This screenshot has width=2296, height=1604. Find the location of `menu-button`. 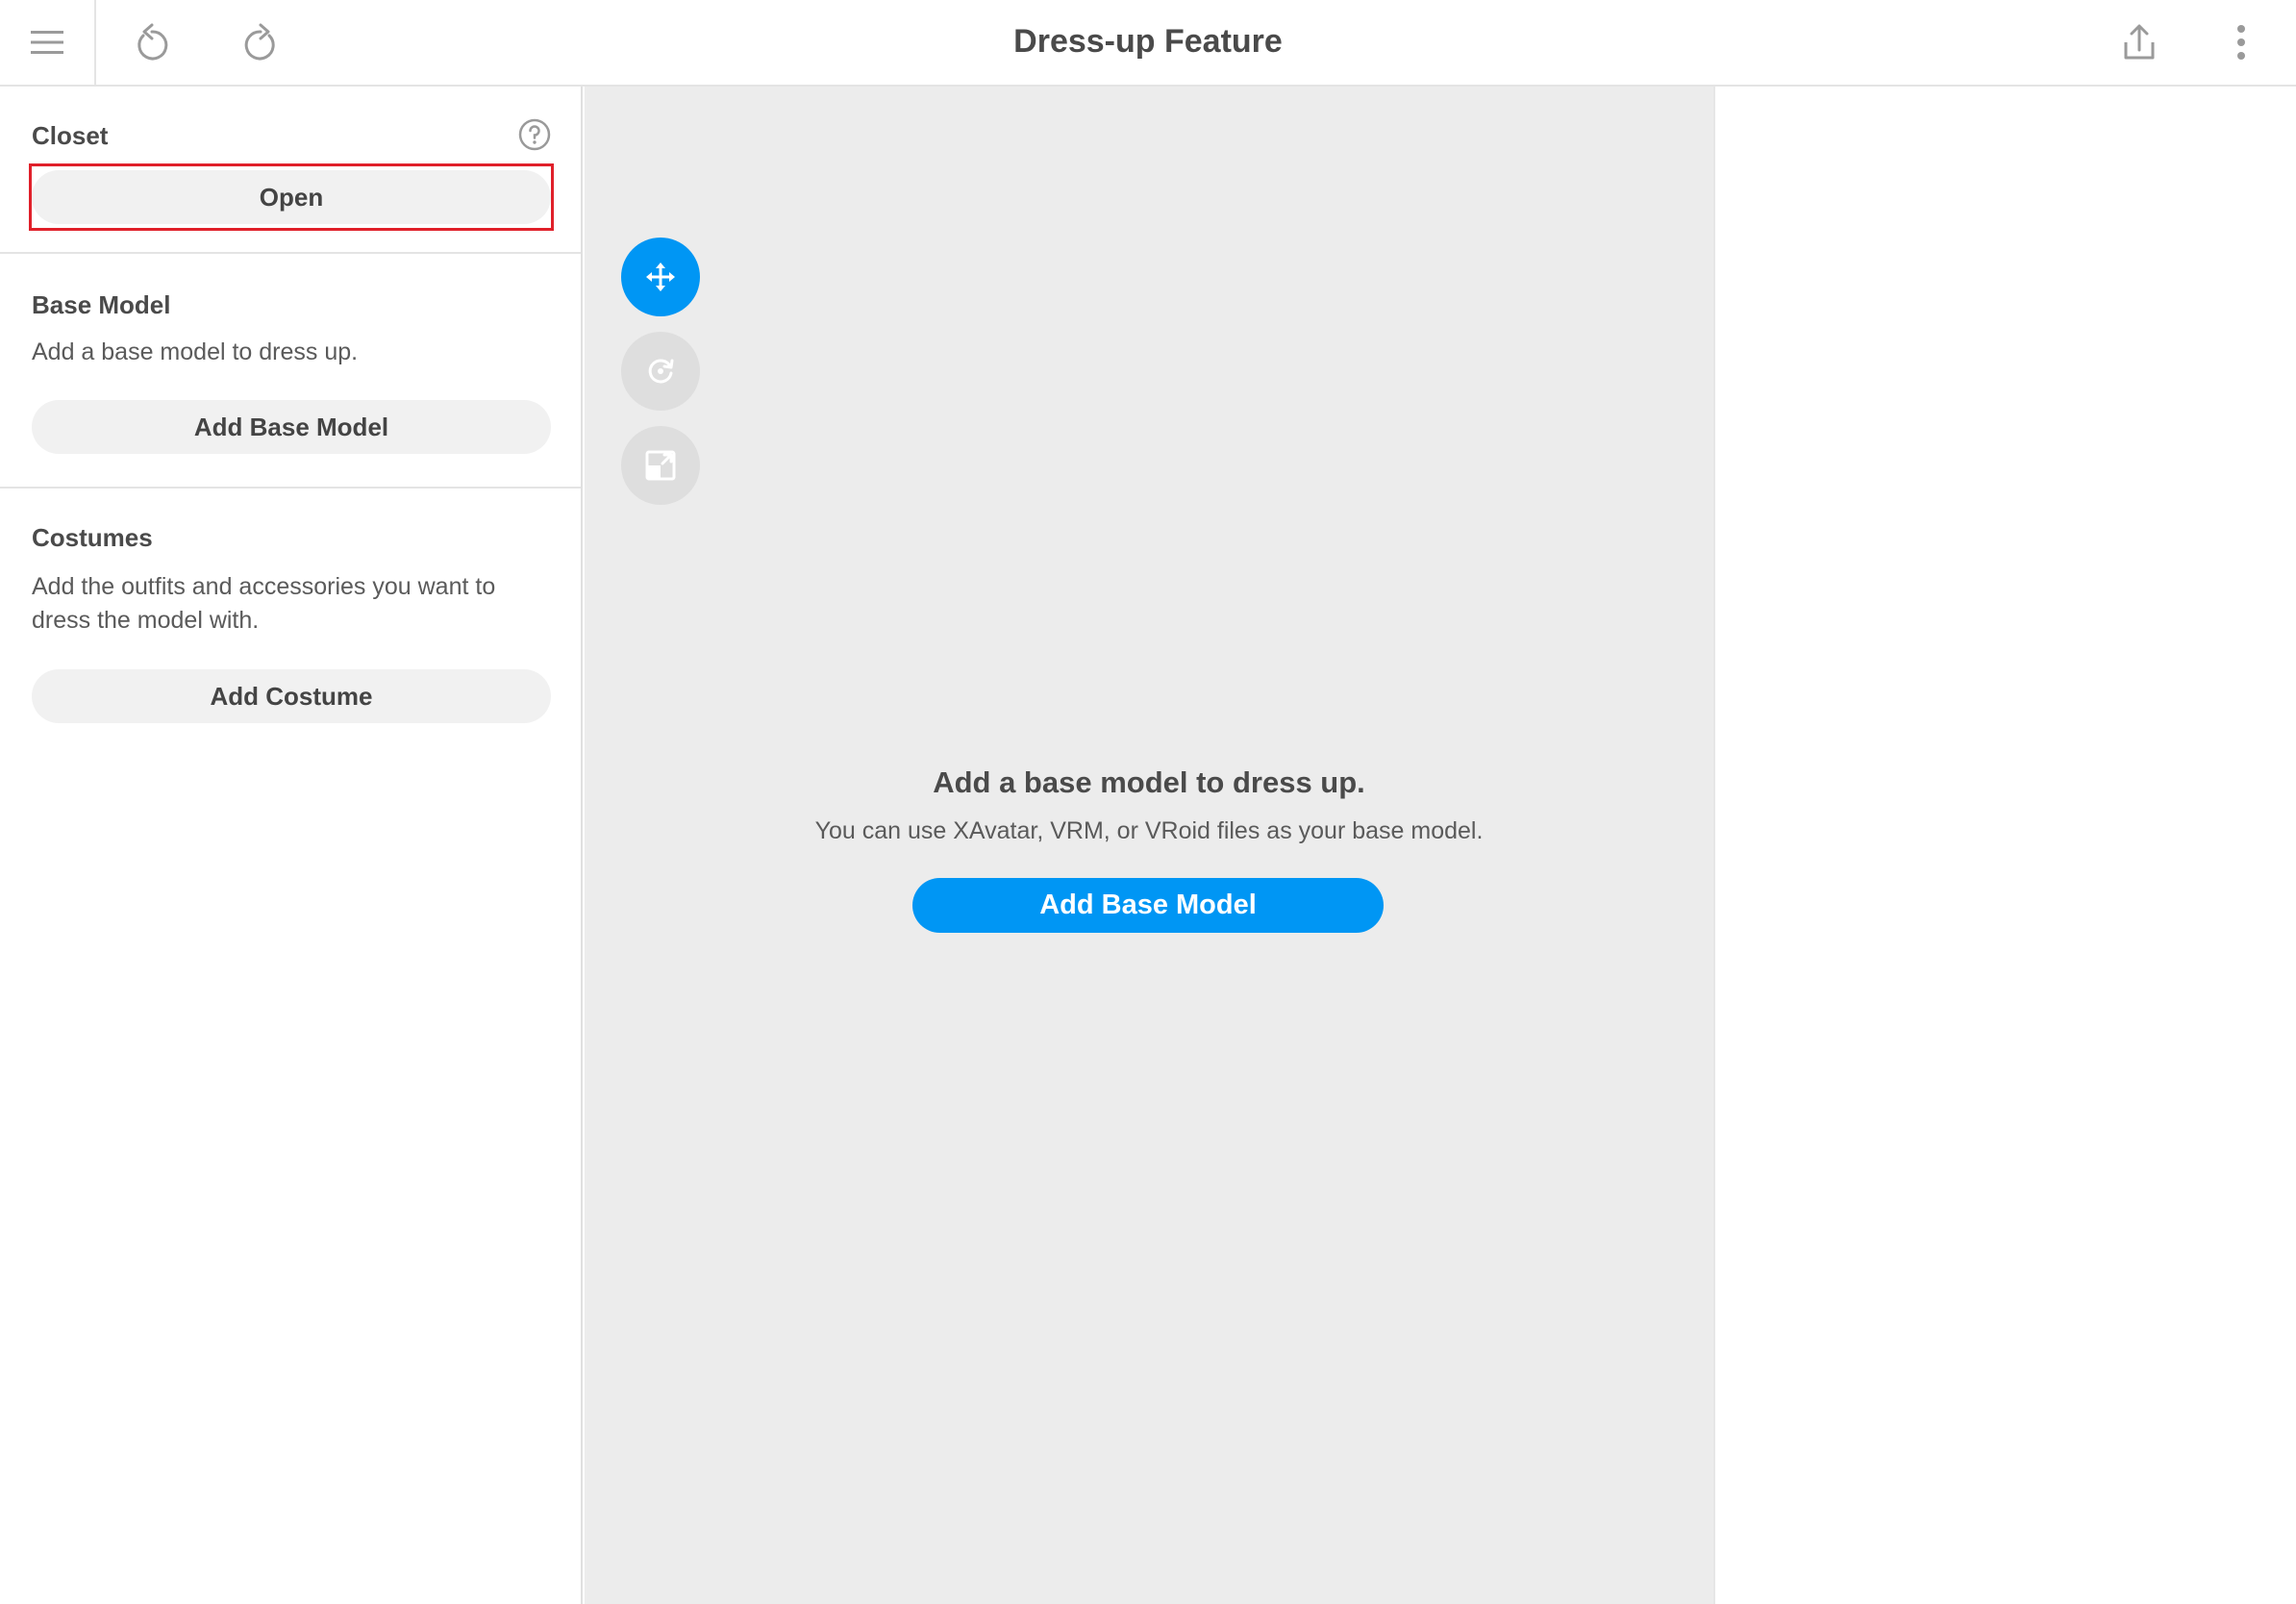

menu-button is located at coordinates (48, 42).